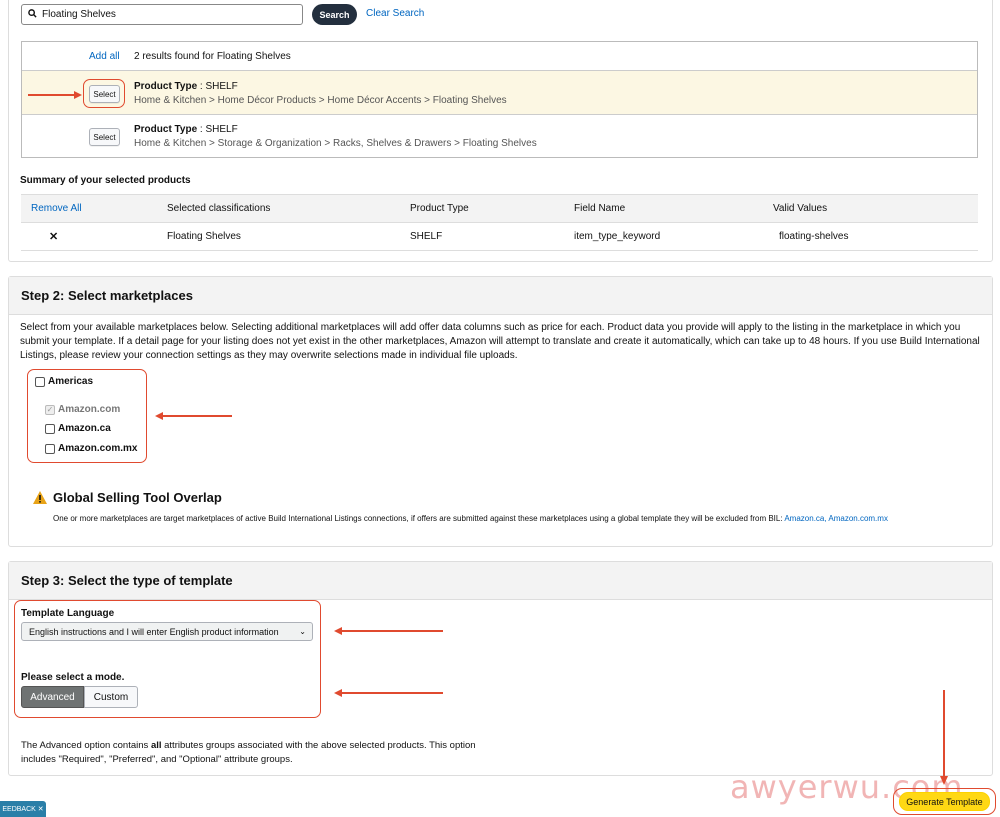  Describe the element at coordinates (40, 382) in the screenshot. I see `americas-checkbox` at that location.